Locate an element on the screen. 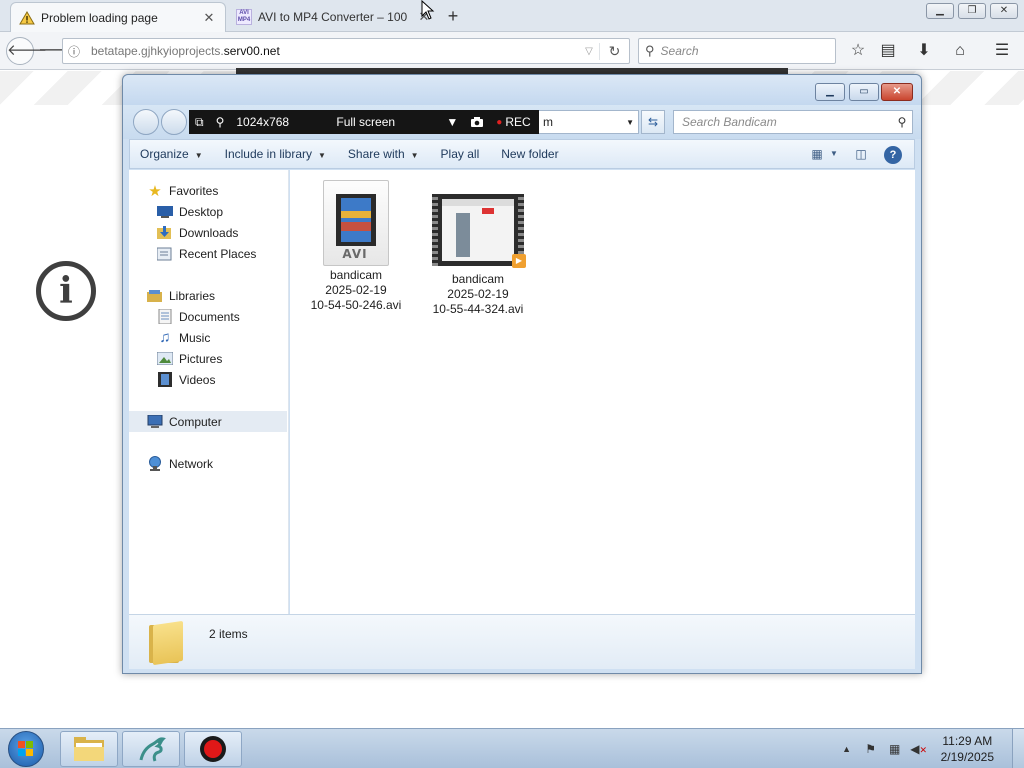 The image size is (1024, 768). explorer-minimize-button: ▁ is located at coordinates (830, 92).